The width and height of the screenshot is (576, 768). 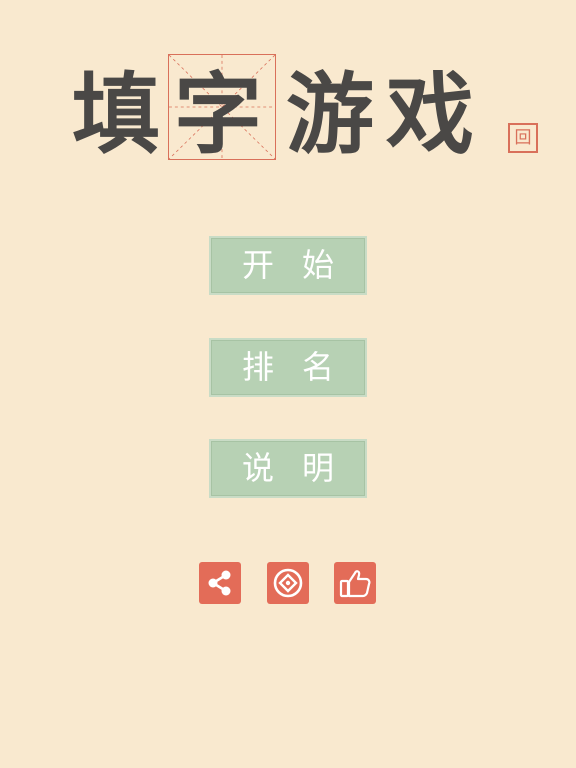 I want to click on title-char-4: 戏, so click(x=430, y=114).